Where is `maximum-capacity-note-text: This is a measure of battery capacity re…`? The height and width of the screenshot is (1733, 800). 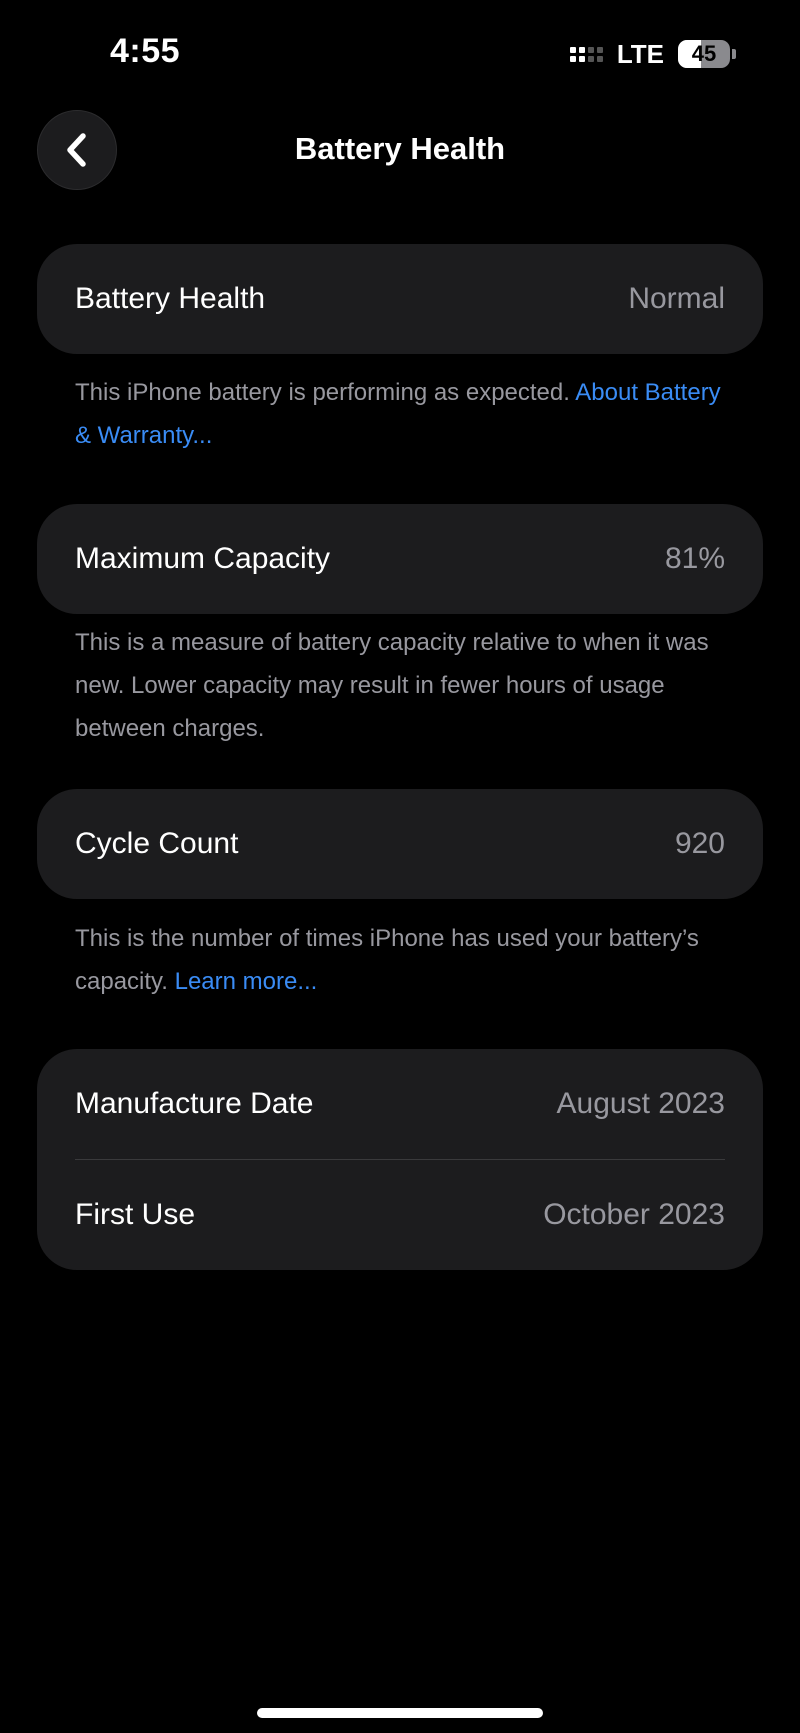
maximum-capacity-note-text: This is a measure of battery capacity re… is located at coordinates (392, 685).